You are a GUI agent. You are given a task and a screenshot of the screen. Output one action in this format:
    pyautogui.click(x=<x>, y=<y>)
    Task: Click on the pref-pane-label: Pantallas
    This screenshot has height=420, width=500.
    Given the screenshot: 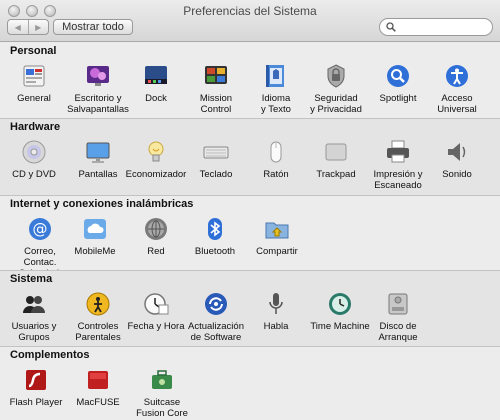 What is the action you would take?
    pyautogui.click(x=98, y=174)
    